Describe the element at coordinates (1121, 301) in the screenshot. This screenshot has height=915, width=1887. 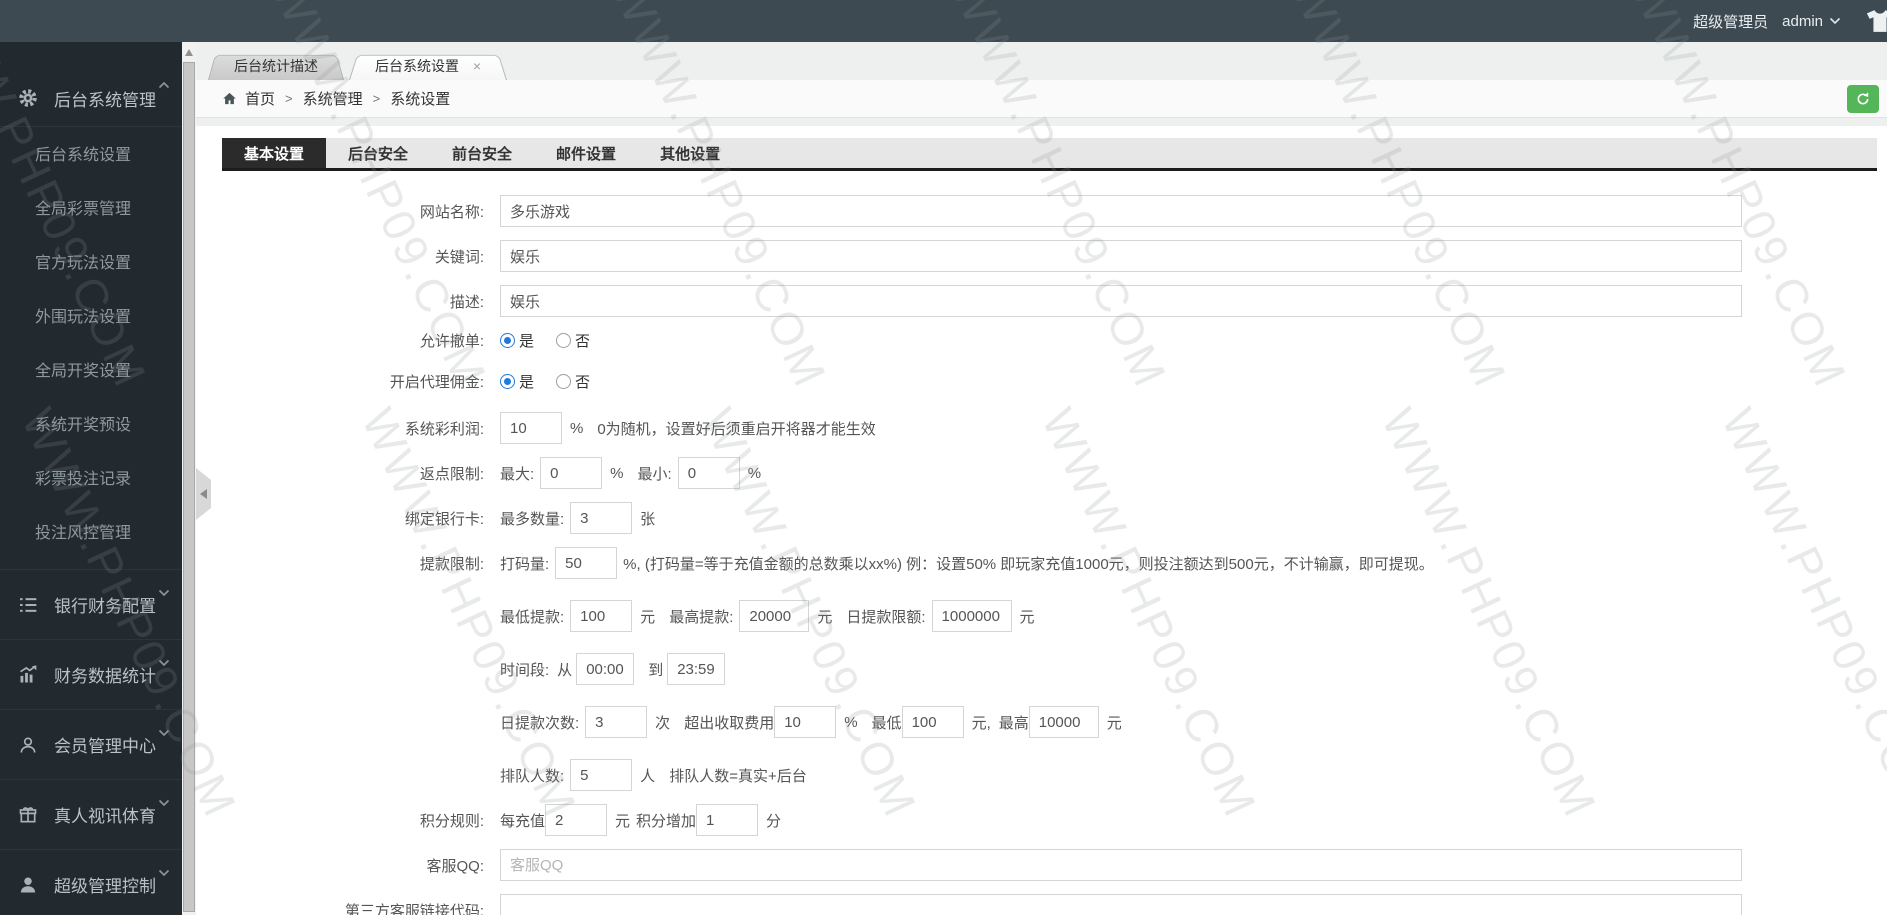
I see `description-input` at that location.